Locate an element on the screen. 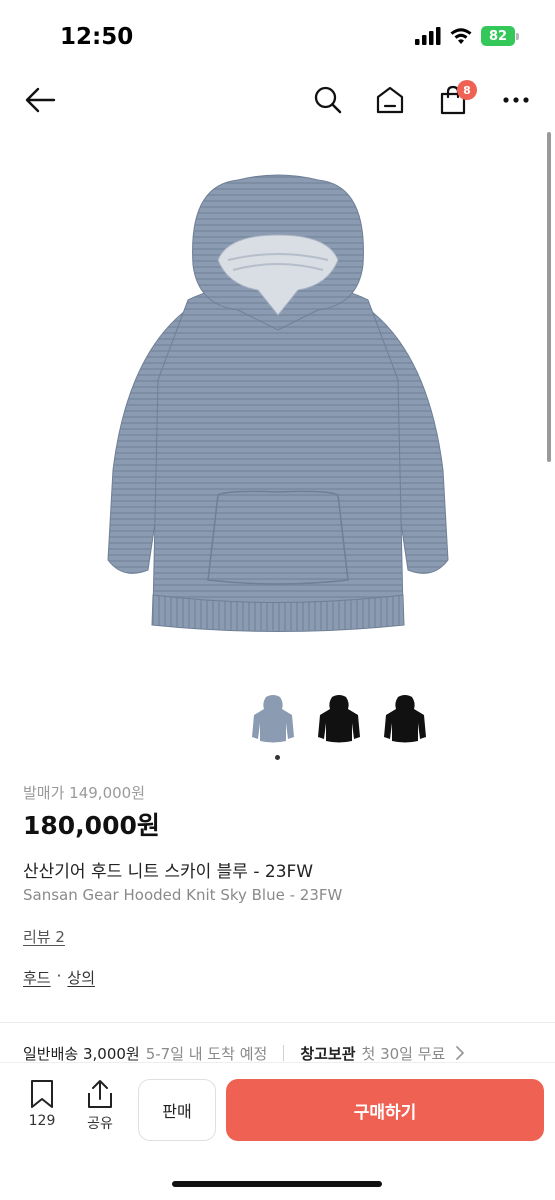 This screenshot has height=1200, width=555. battery-level: 82 is located at coordinates (498, 36).